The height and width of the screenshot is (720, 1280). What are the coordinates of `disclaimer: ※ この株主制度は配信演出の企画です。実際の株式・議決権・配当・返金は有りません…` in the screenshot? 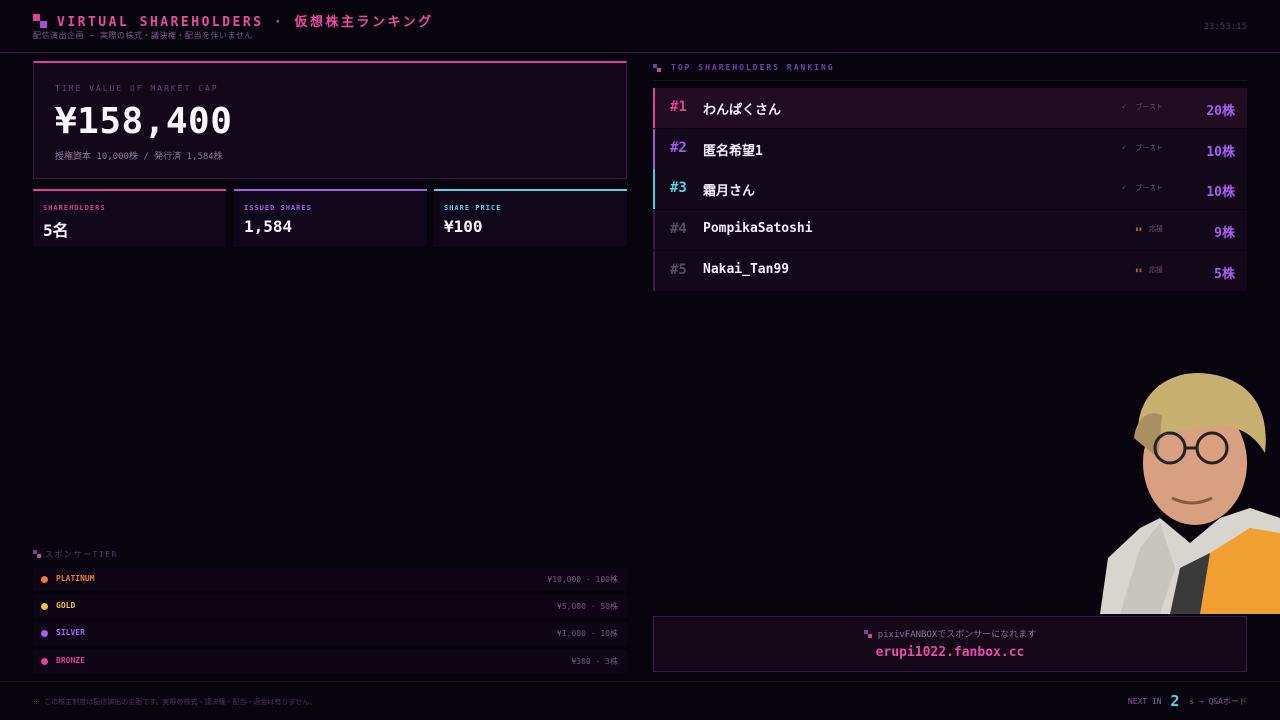 It's located at (175, 702).